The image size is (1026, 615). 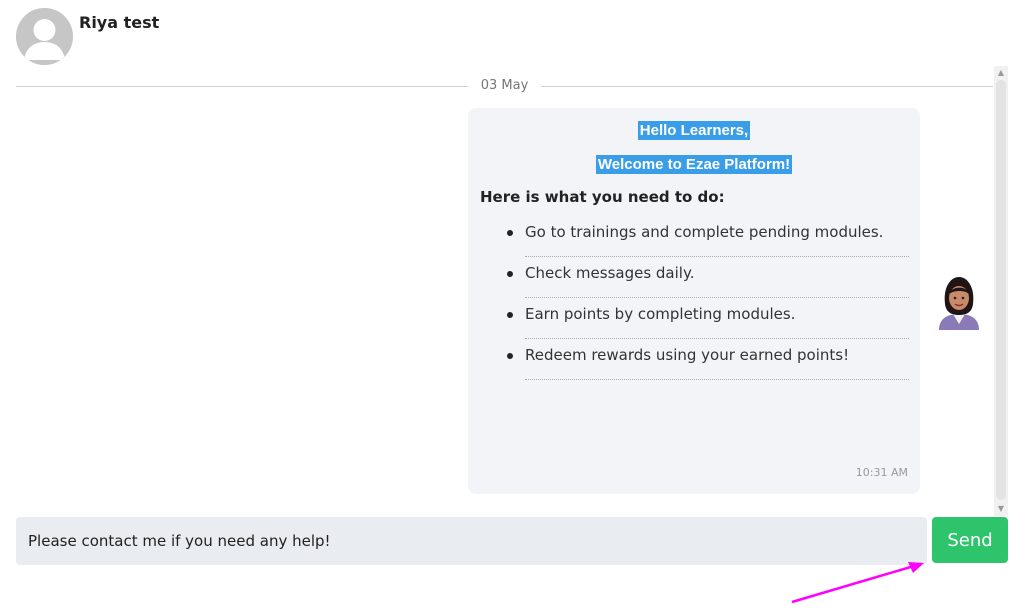 What do you see at coordinates (708, 318) in the screenshot?
I see `list-item: Earn points by completing modules.` at bounding box center [708, 318].